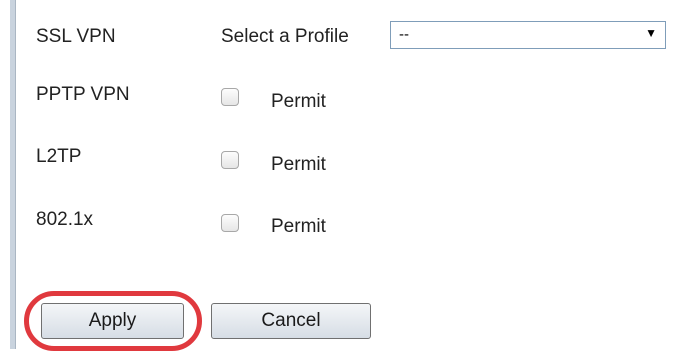  What do you see at coordinates (528, 35) in the screenshot?
I see `profile-select: -- ▼` at bounding box center [528, 35].